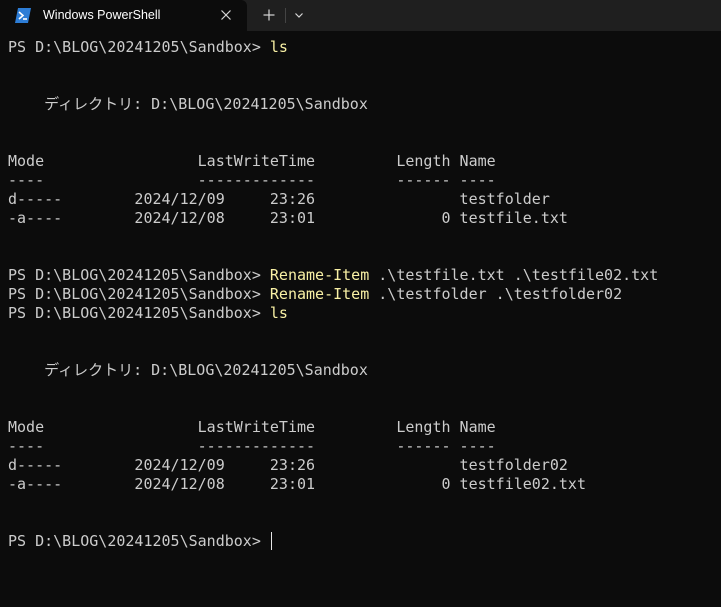 The width and height of the screenshot is (721, 607). I want to click on table-row: -a---- 2024/12/08 23:01 0 testfile02.txt, so click(297, 484).